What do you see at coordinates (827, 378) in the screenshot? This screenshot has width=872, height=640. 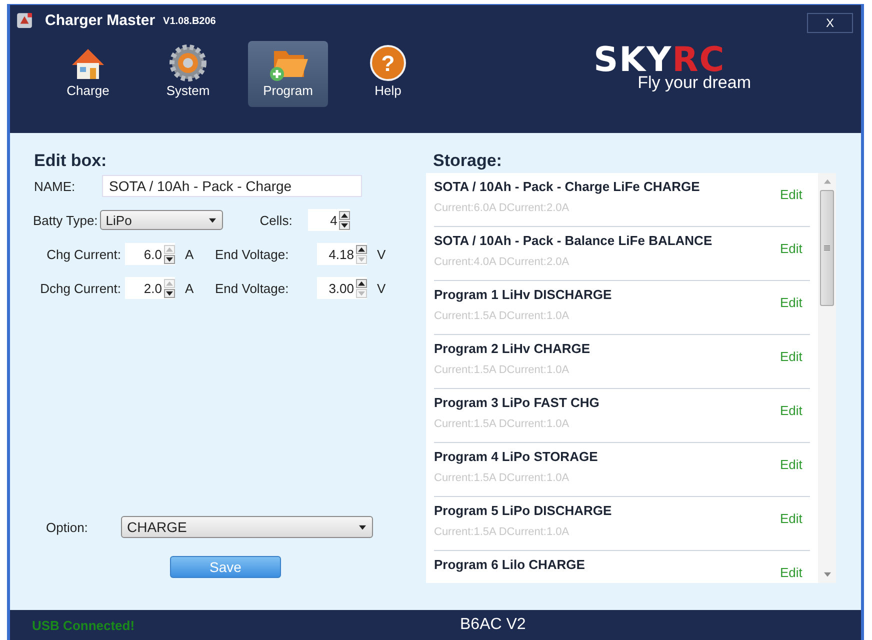 I see `scrollbar` at bounding box center [827, 378].